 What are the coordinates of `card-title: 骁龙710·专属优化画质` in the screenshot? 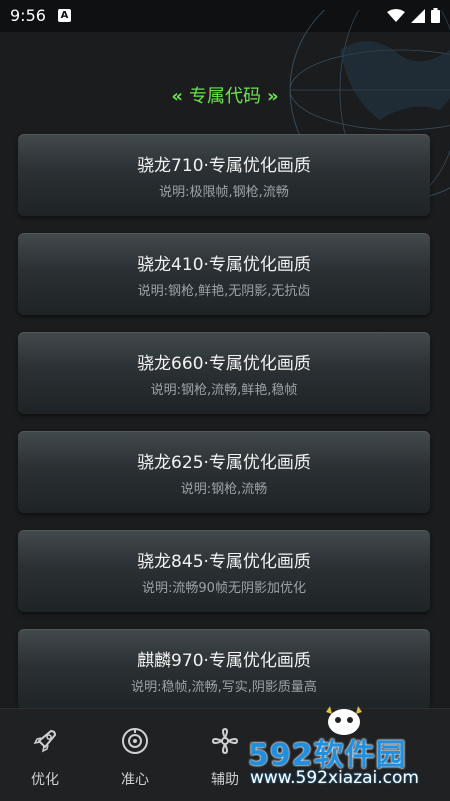 It's located at (224, 166).